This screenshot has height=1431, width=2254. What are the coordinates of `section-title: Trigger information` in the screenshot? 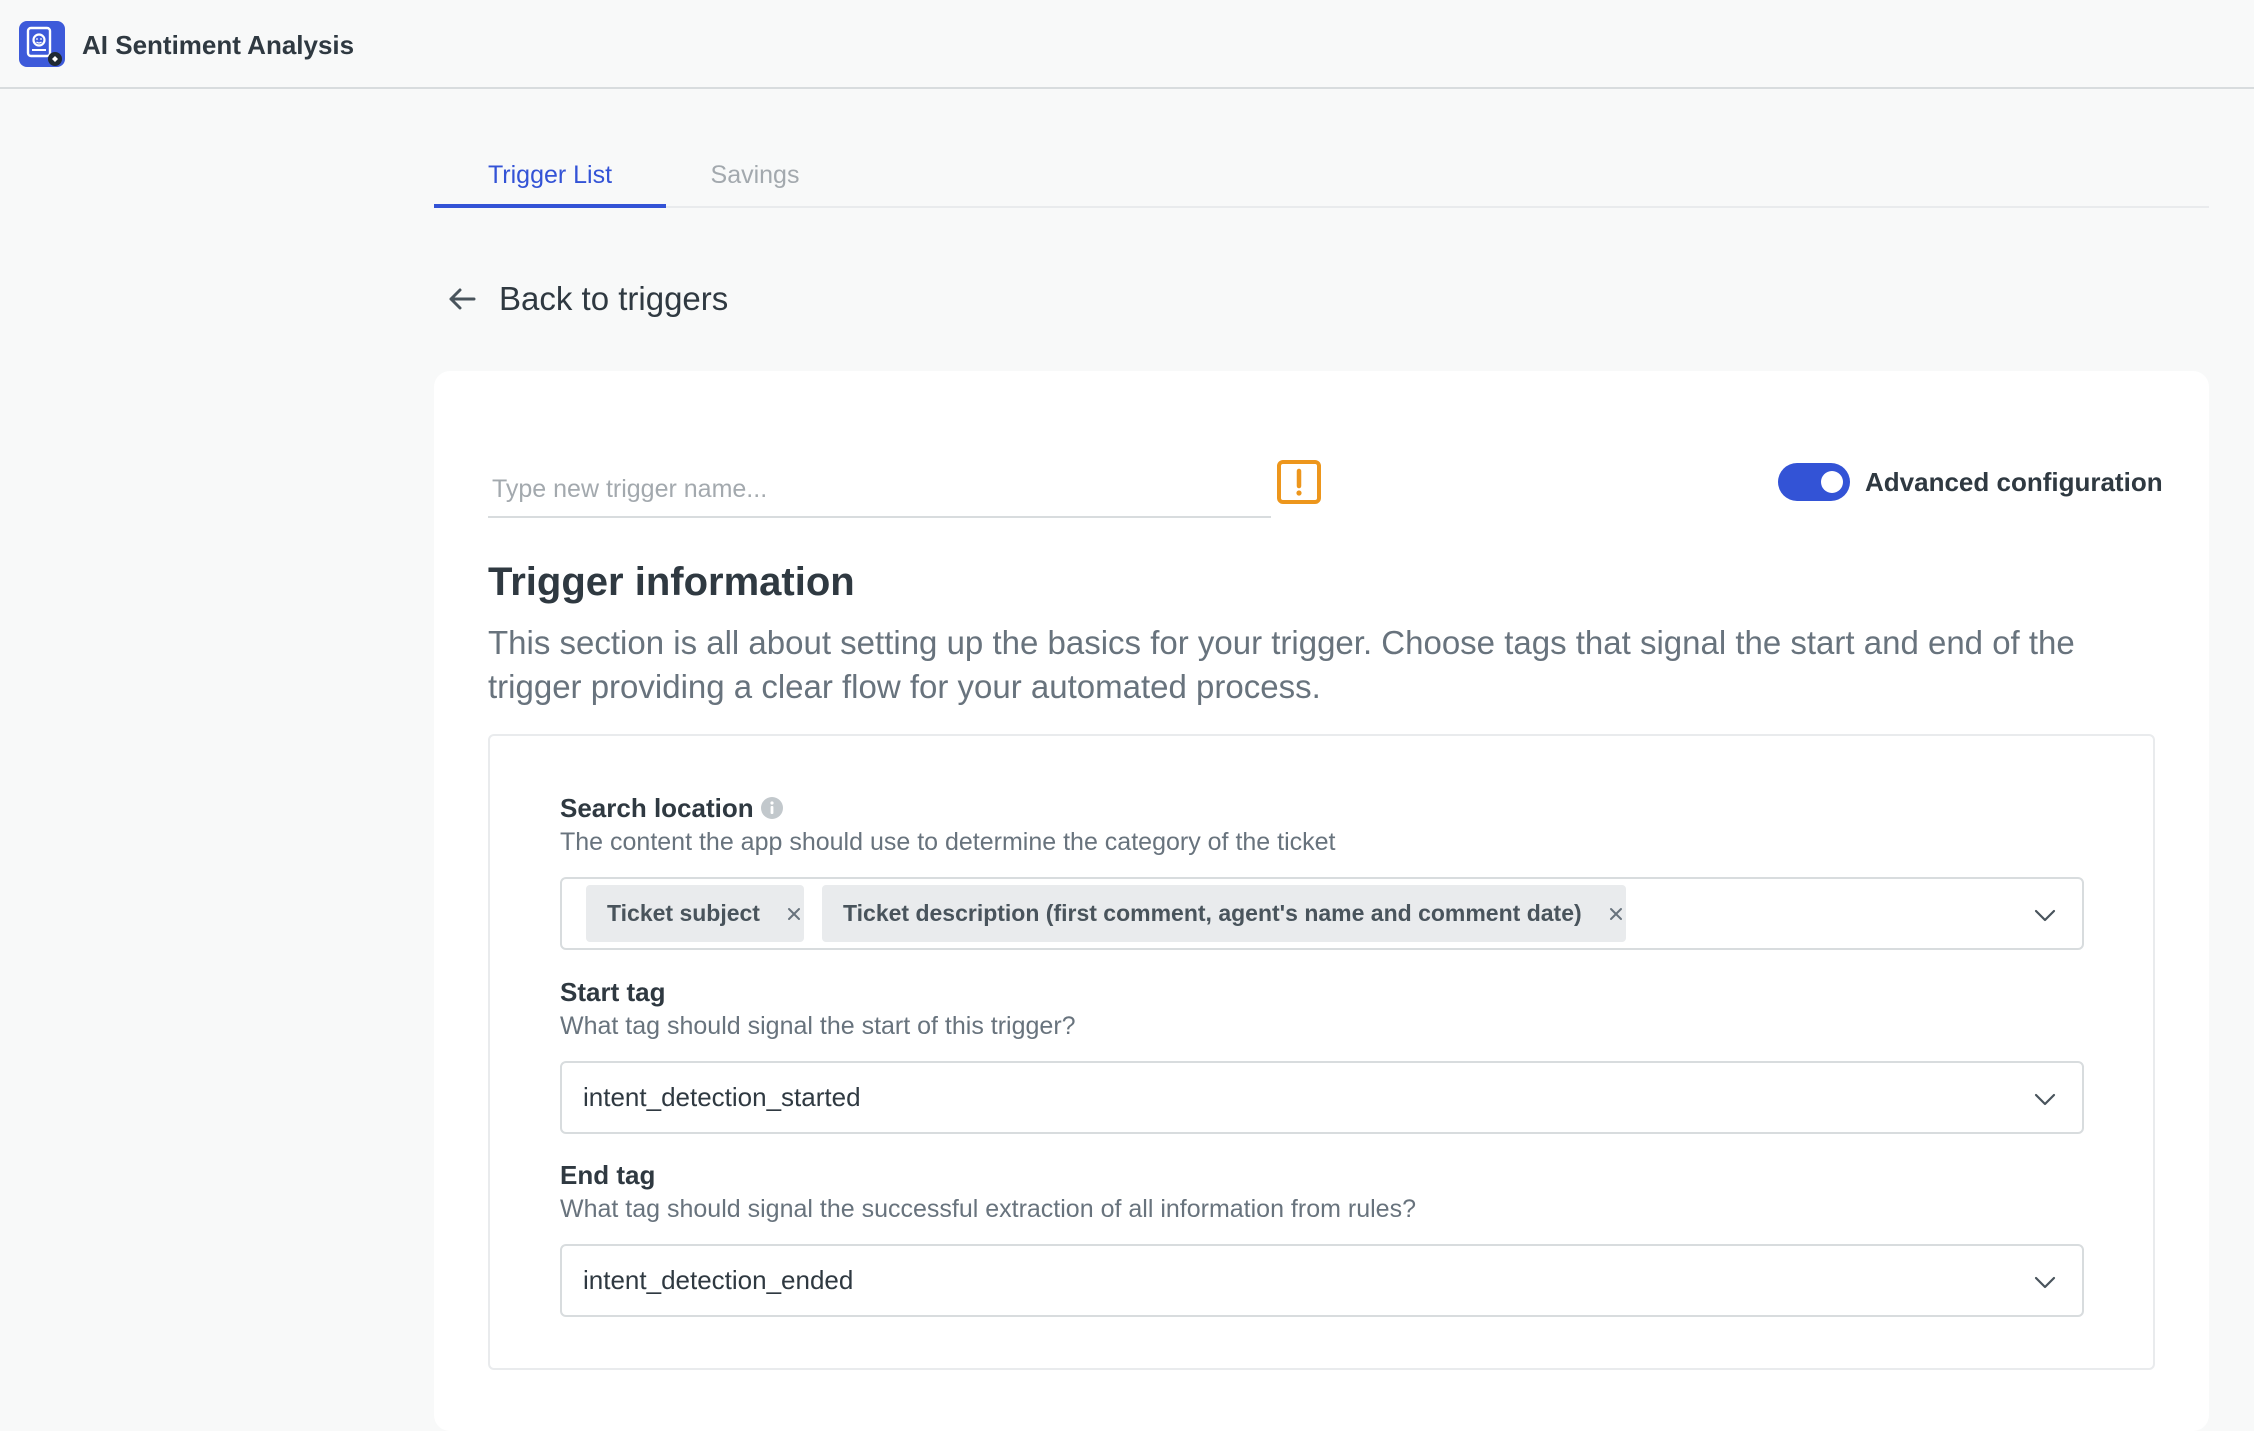 It's located at (671, 582).